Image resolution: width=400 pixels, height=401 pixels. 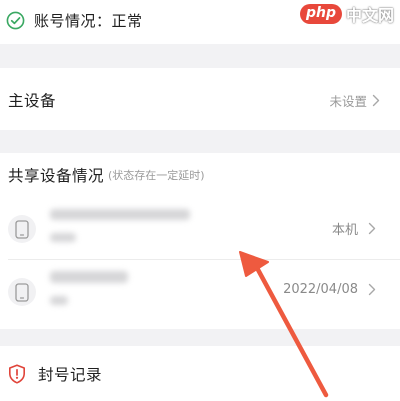 I want to click on main-device-row: 主设备 未设置, so click(x=200, y=100).